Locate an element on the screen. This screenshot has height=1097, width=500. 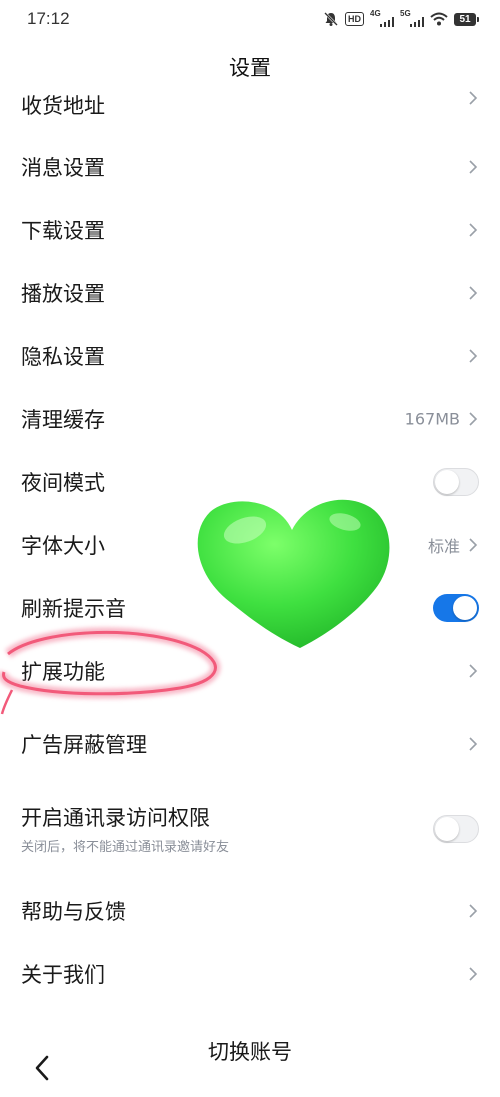
row-label: 隐私设置 is located at coordinates (63, 357).